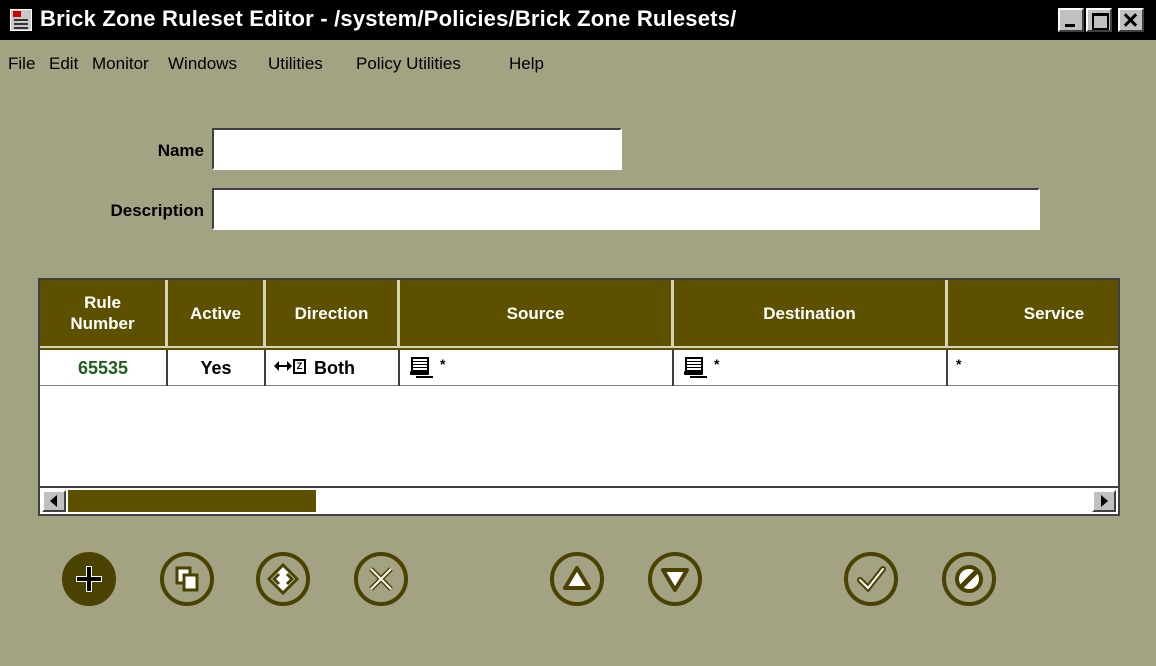  What do you see at coordinates (537, 314) in the screenshot?
I see `column-header-source: Source` at bounding box center [537, 314].